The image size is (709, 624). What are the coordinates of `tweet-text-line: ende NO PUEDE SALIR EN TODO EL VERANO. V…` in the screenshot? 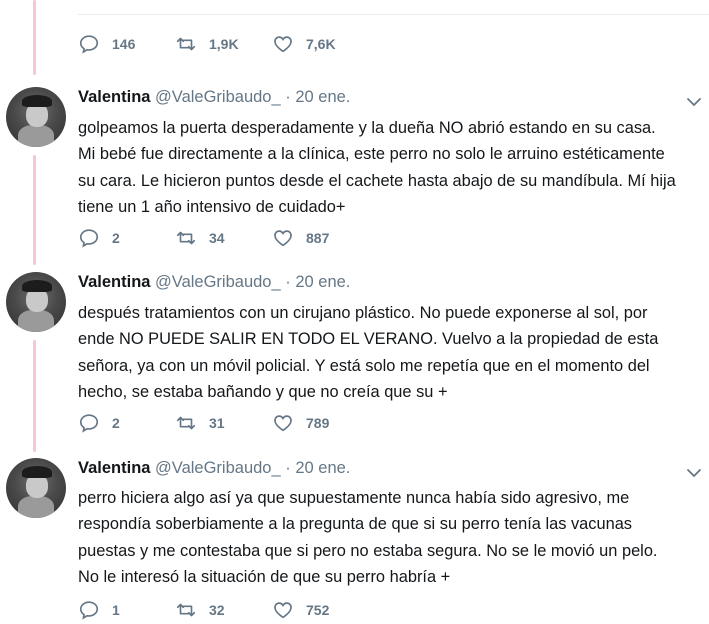 It's located at (368, 339).